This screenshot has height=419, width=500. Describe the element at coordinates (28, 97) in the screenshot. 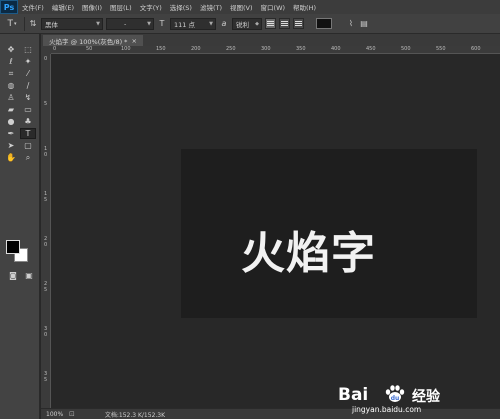

I see `history-brush-tool-icon: ↯` at that location.